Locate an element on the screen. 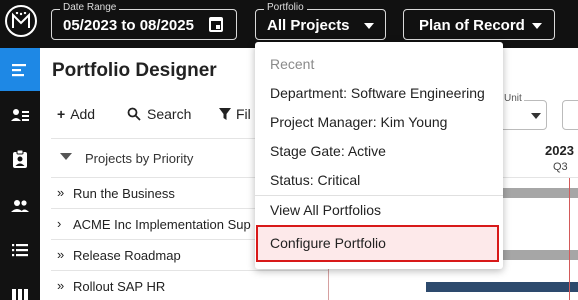  plus-icon: + is located at coordinates (61, 114).